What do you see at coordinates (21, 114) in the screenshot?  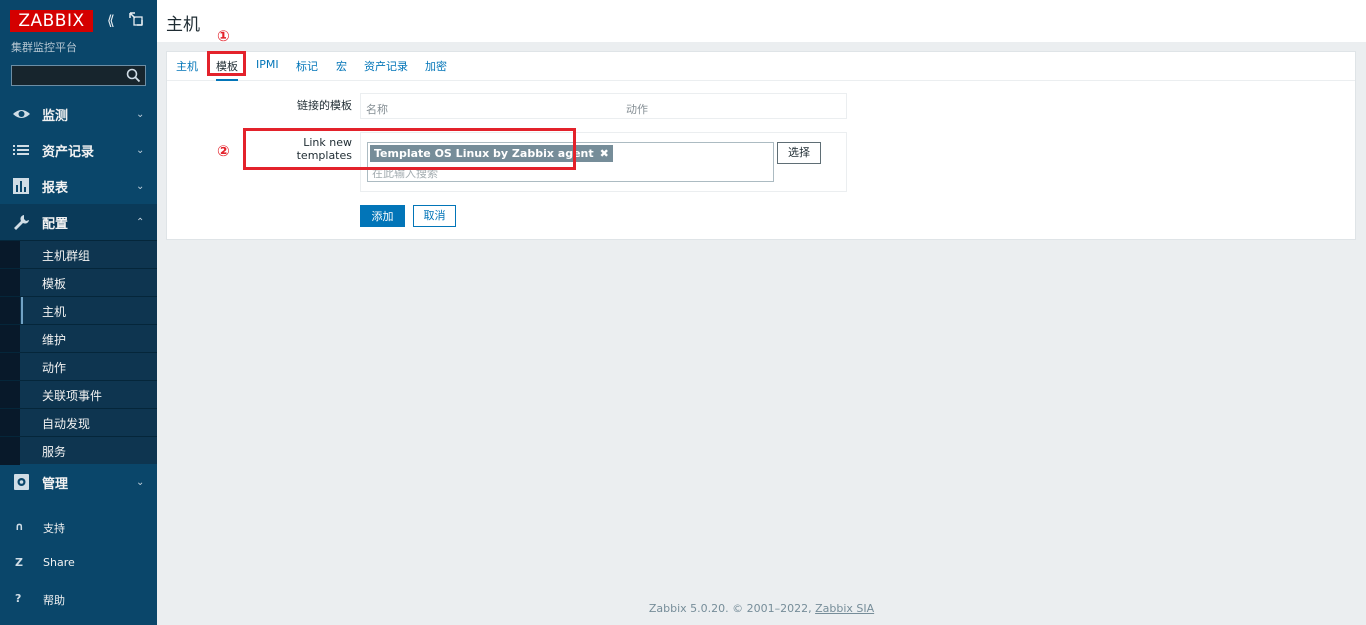 I see `eye-icon` at bounding box center [21, 114].